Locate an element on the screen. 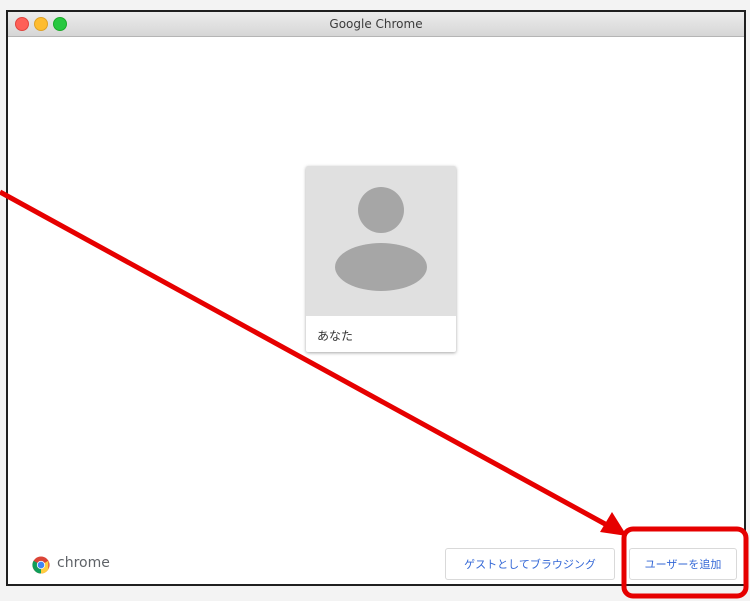 Image resolution: width=750 pixels, height=601 pixels. profile-name: あなた is located at coordinates (335, 336).